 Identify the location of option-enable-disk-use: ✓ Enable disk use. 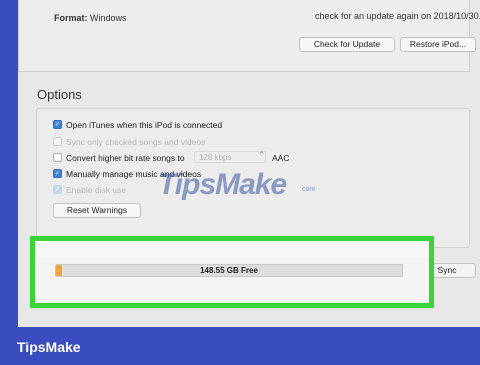
(89, 190).